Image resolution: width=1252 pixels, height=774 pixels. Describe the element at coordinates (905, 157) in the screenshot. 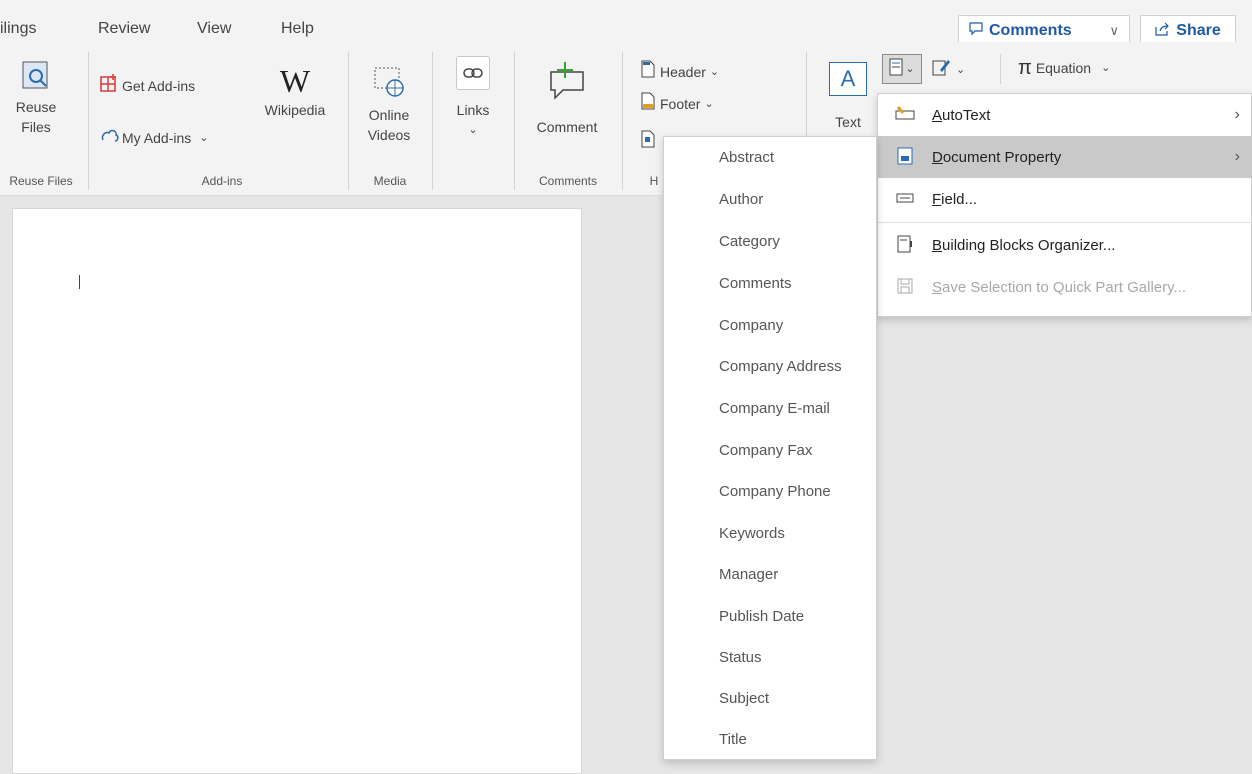

I see `document-property-icon` at that location.